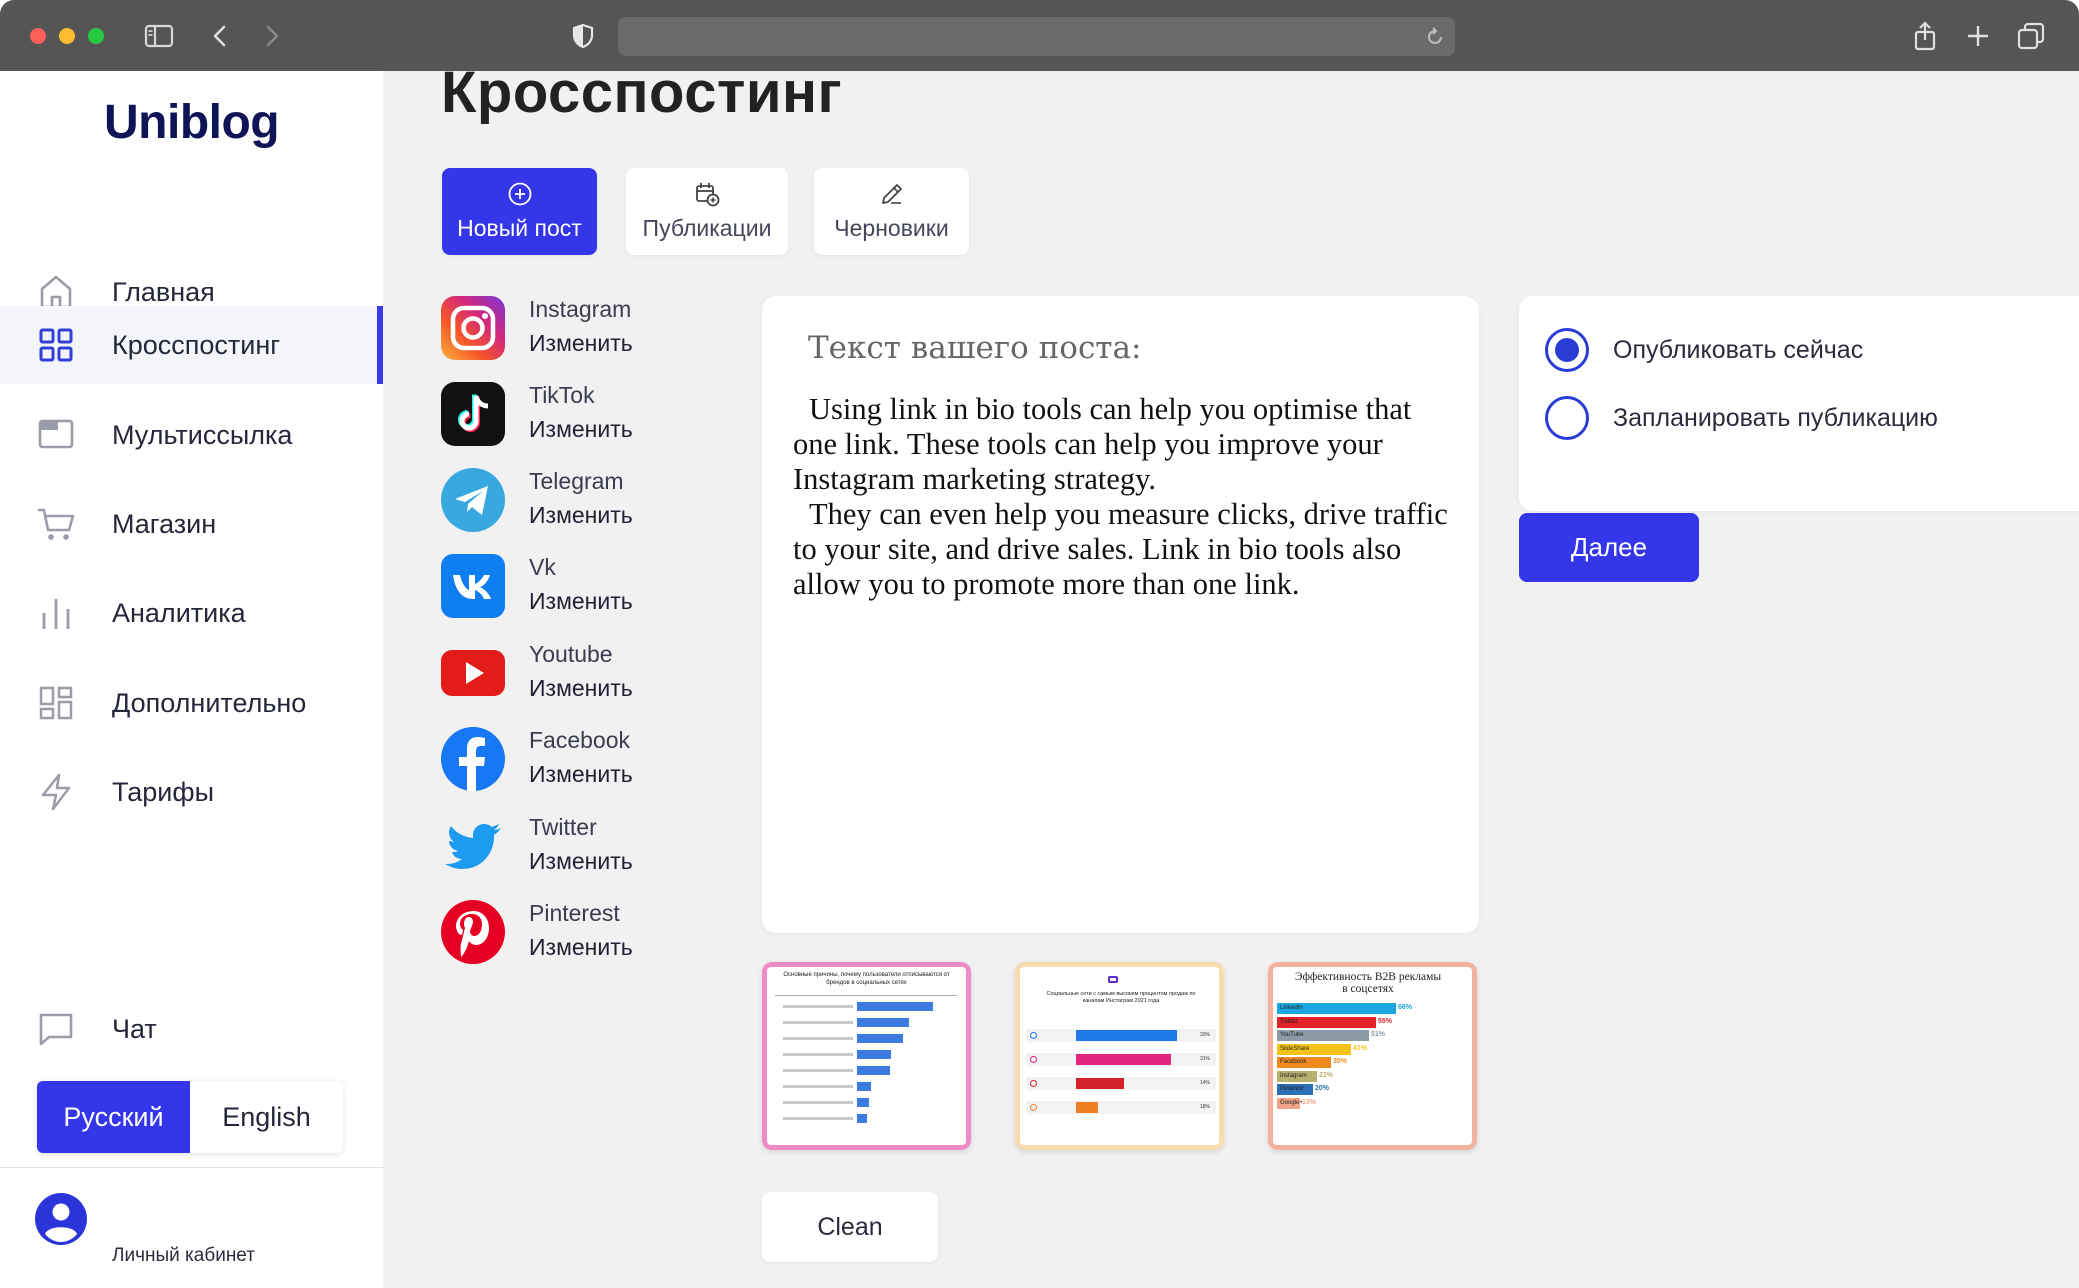  Describe the element at coordinates (1291, 1102) in the screenshot. I see `thumbnail-row-label: Google+` at that location.